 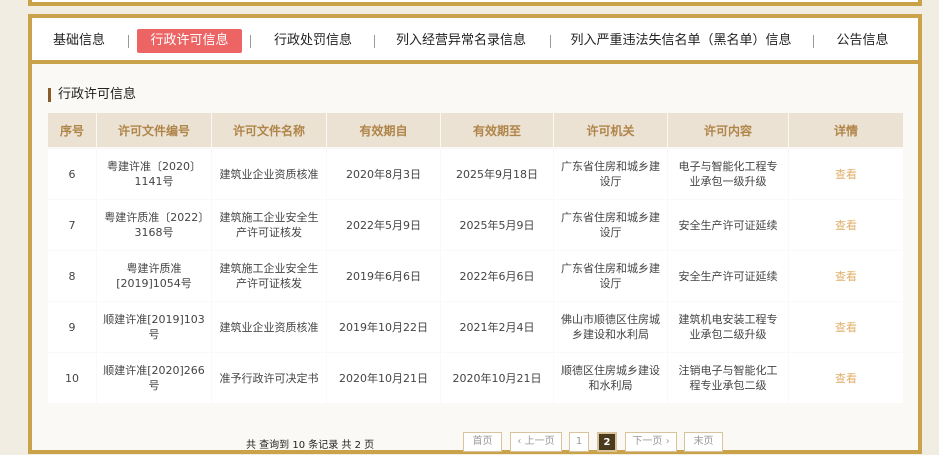 I want to click on table-cell-valid-to: 2021年2月4日, so click(x=497, y=327).